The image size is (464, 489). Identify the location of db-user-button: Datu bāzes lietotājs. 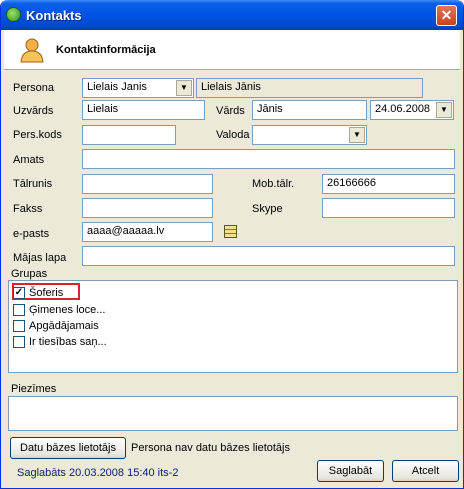
(68, 448).